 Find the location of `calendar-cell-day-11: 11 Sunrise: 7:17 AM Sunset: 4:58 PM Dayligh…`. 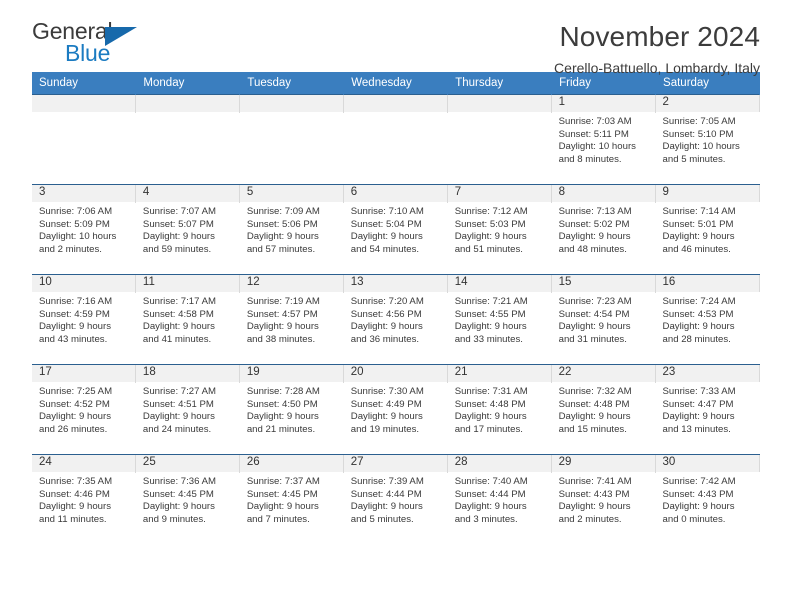

calendar-cell-day-11: 11 Sunrise: 7:17 AM Sunset: 4:58 PM Dayligh… is located at coordinates (187, 319).